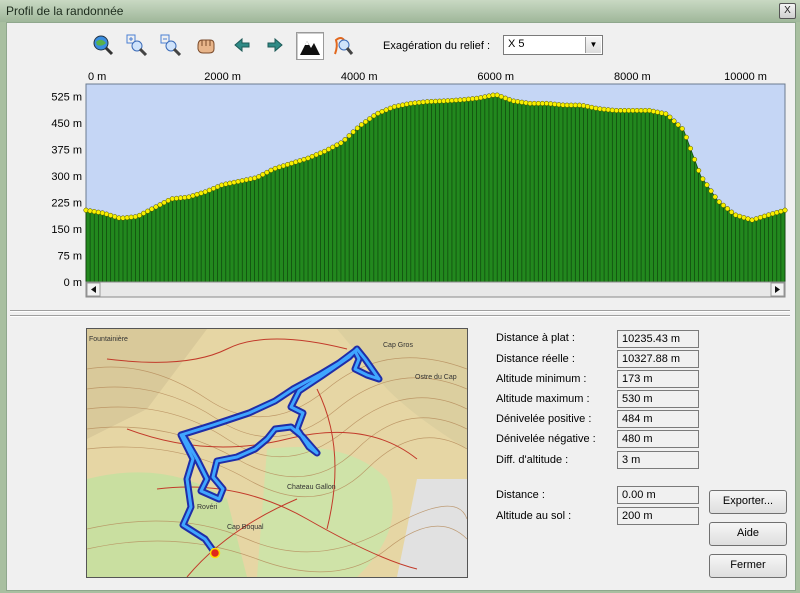  I want to click on distance-label: Distance :, so click(520, 495).